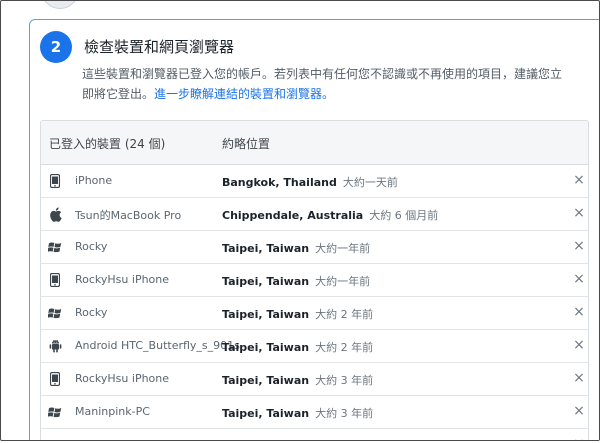  What do you see at coordinates (157, 345) in the screenshot?
I see `device-name: Android HTC_Butterfly_s_901s` at bounding box center [157, 345].